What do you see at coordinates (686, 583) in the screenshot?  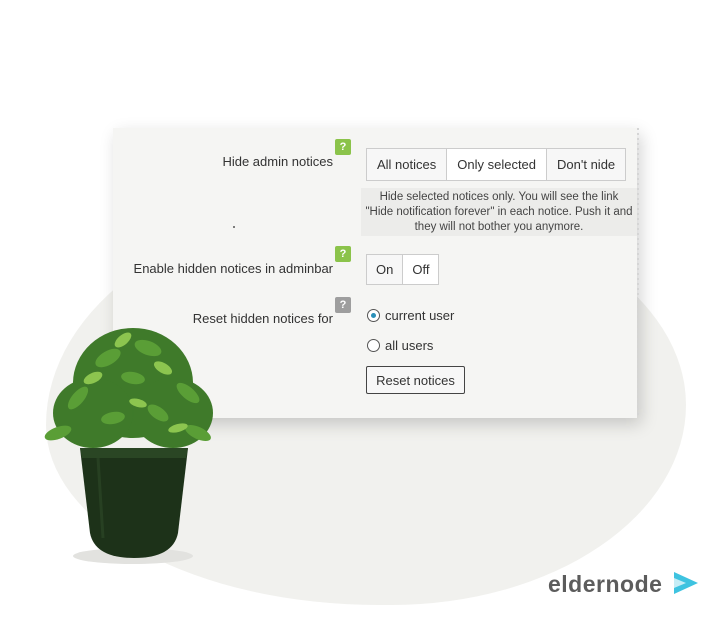 I see `play-icon` at bounding box center [686, 583].